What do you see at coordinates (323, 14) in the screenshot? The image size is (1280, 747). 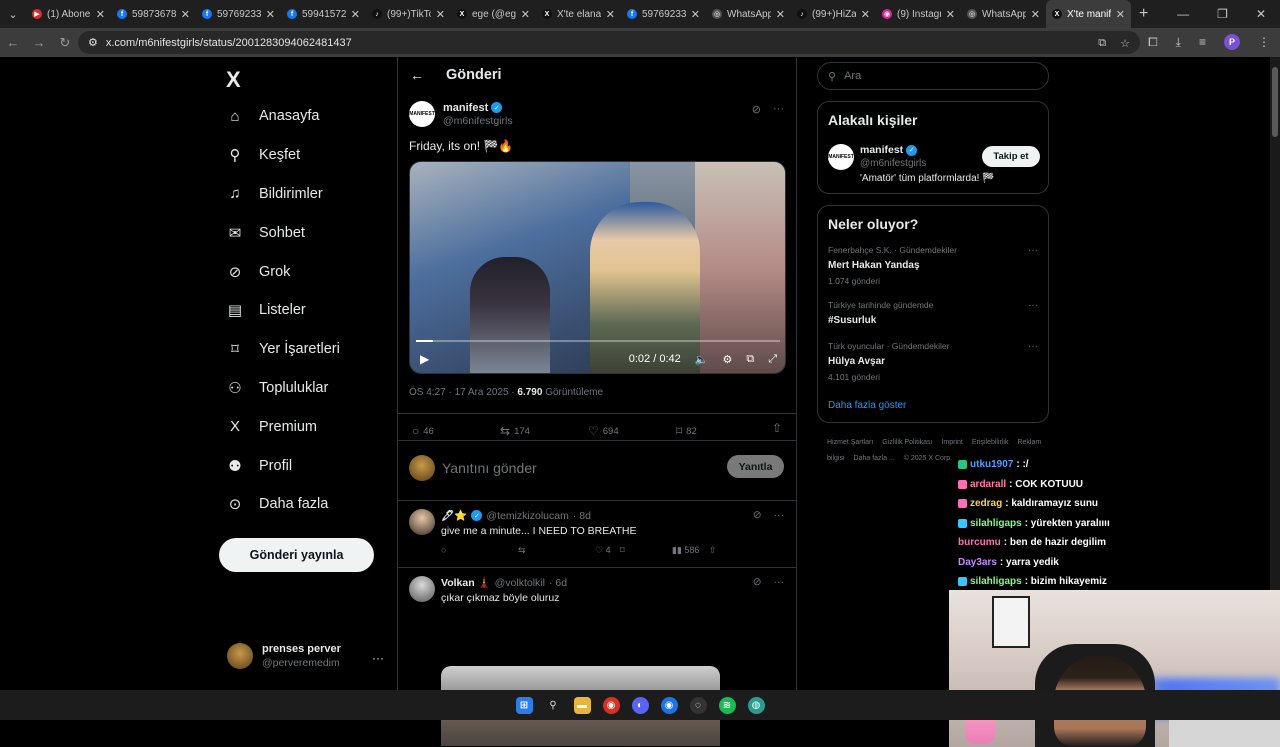 I see `browser-tab: f 59941572 ✕` at bounding box center [323, 14].